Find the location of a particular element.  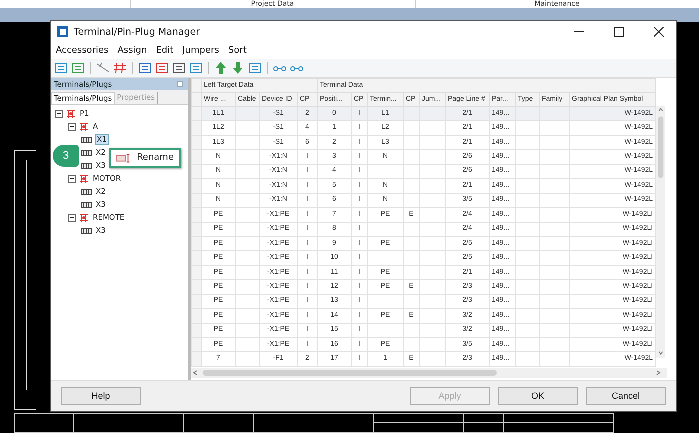

dialog-button: OK is located at coordinates (538, 396).